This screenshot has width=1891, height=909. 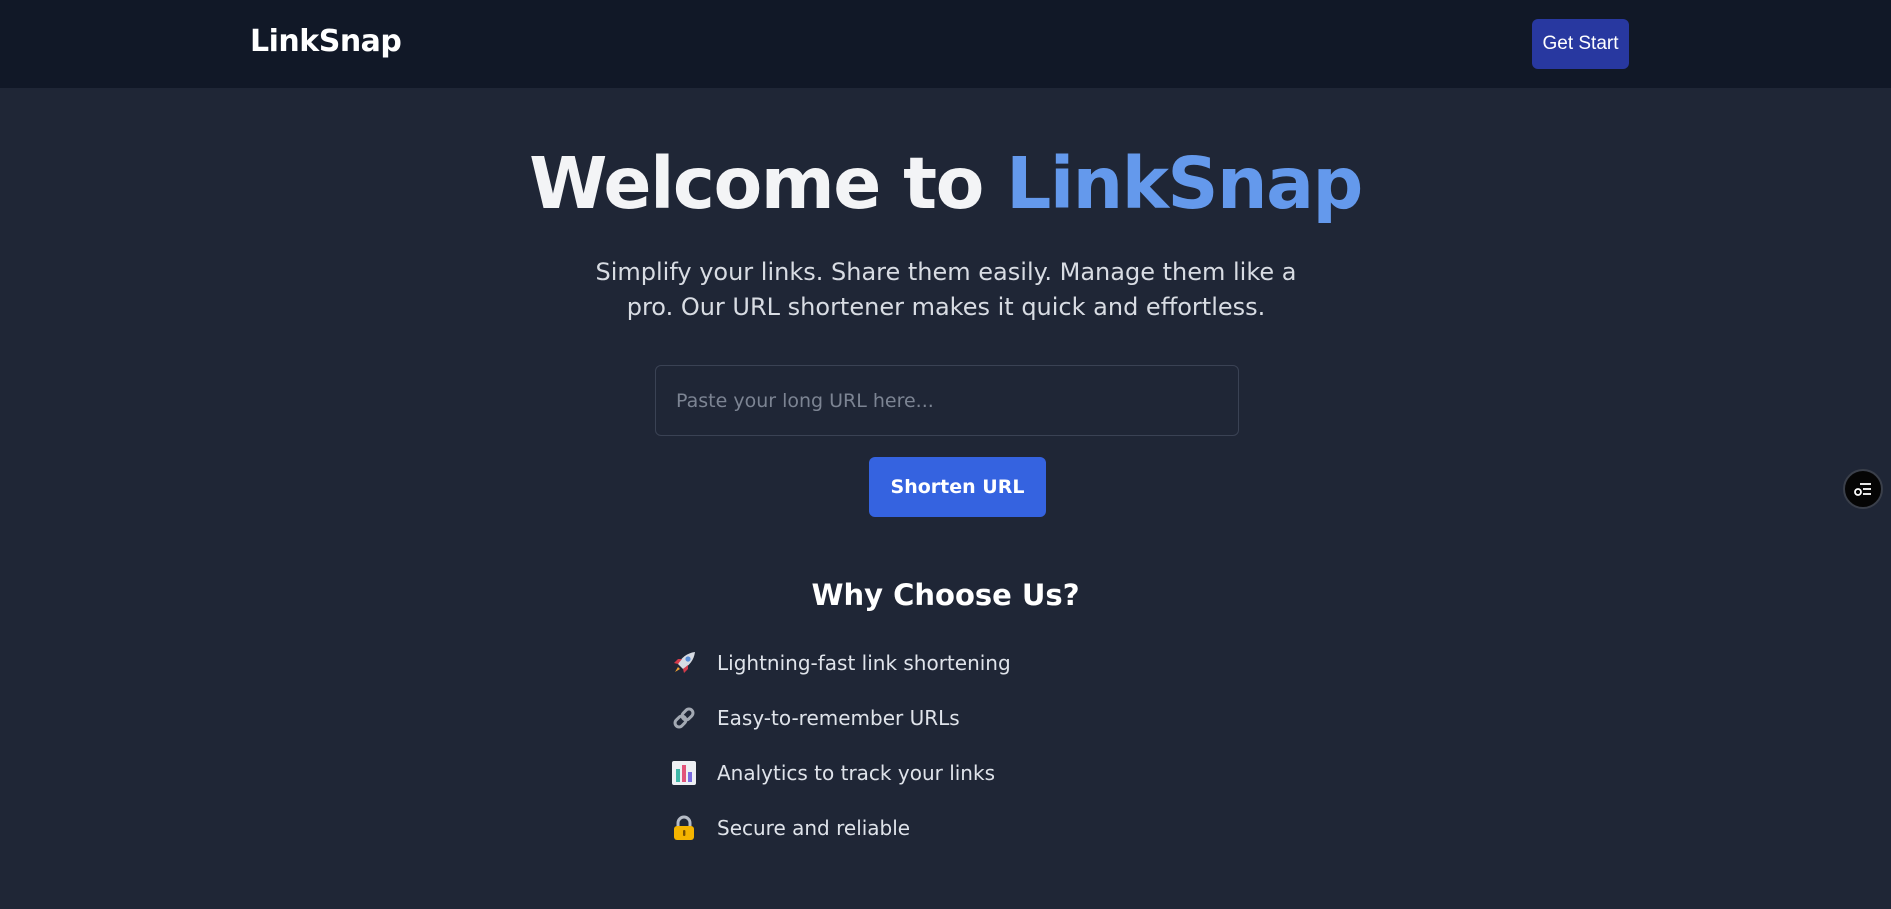 I want to click on feature-item: Easy-to-remember URLs, so click(x=840, y=717).